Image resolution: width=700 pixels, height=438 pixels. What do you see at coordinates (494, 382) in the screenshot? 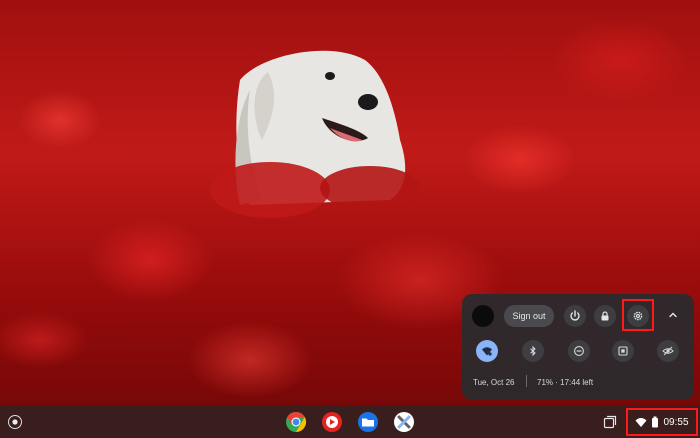
I see `date-label: Tue, Oct 26` at bounding box center [494, 382].